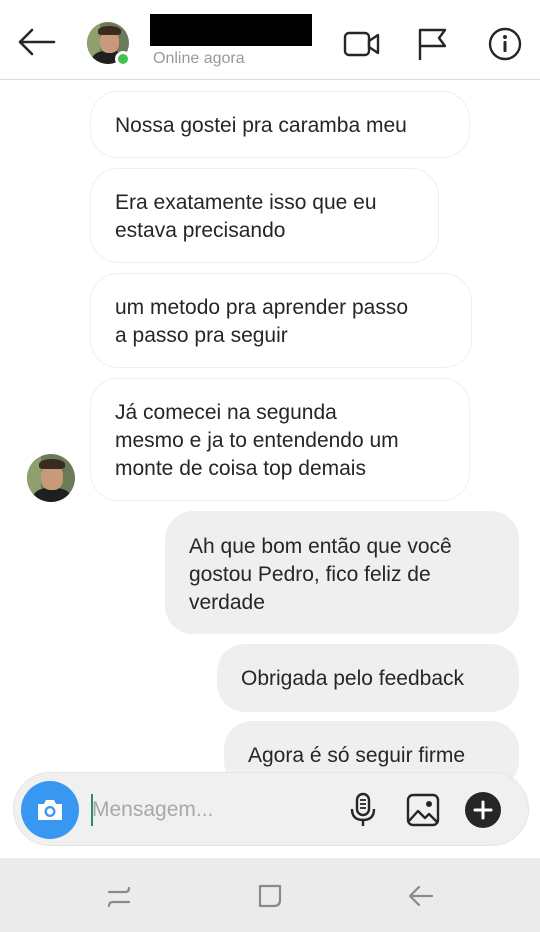  What do you see at coordinates (310, 574) in the screenshot?
I see `message-line: gostou Pedro, fico feliz de` at bounding box center [310, 574].